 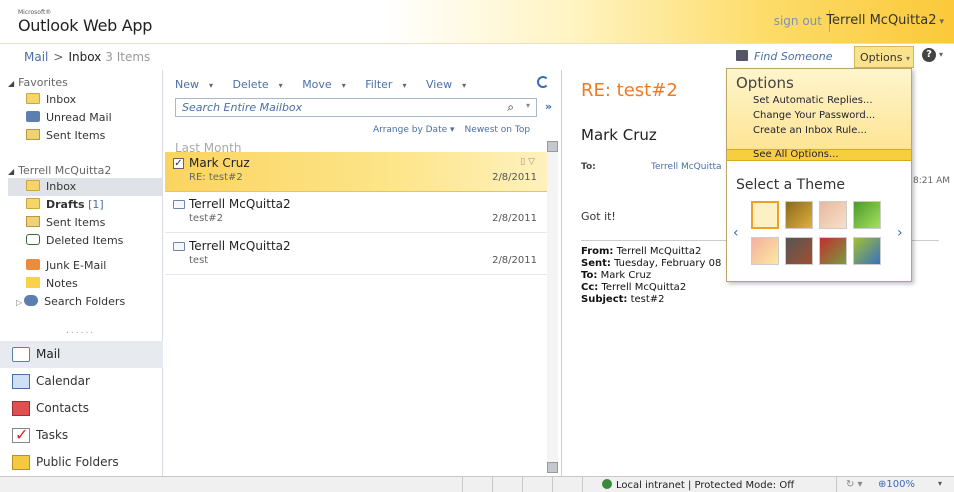 What do you see at coordinates (590, 287) in the screenshot?
I see `quoted-cc-label: Cc:` at bounding box center [590, 287].